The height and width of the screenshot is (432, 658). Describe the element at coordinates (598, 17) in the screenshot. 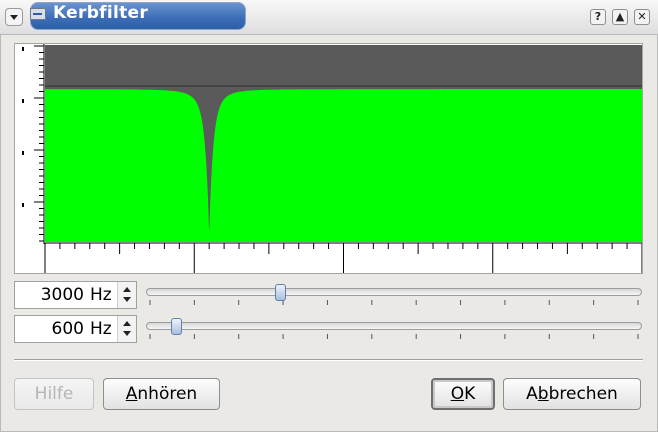

I see `help-icon: ?` at that location.